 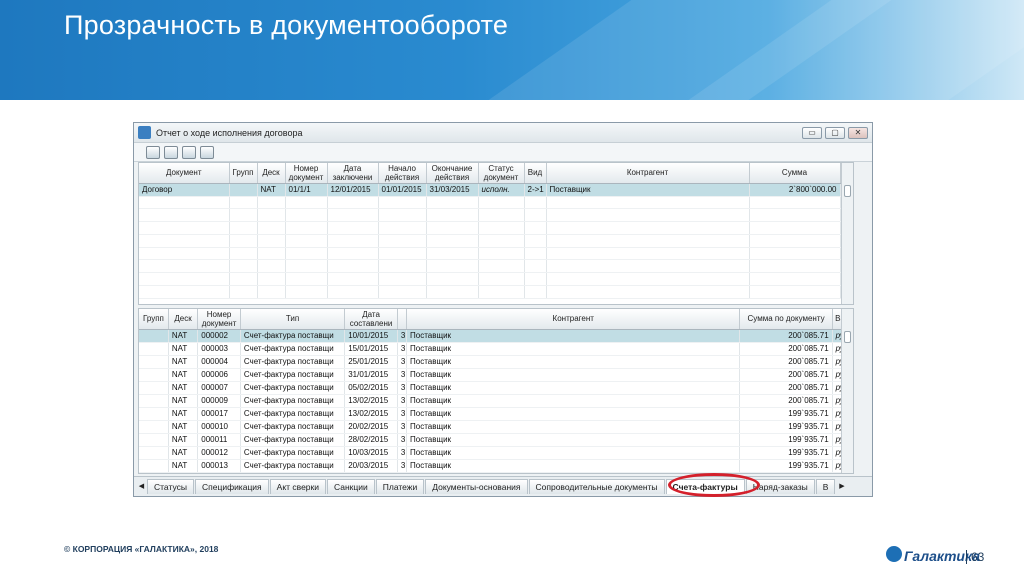 What do you see at coordinates (189, 152) in the screenshot?
I see `expand-icon` at bounding box center [189, 152].